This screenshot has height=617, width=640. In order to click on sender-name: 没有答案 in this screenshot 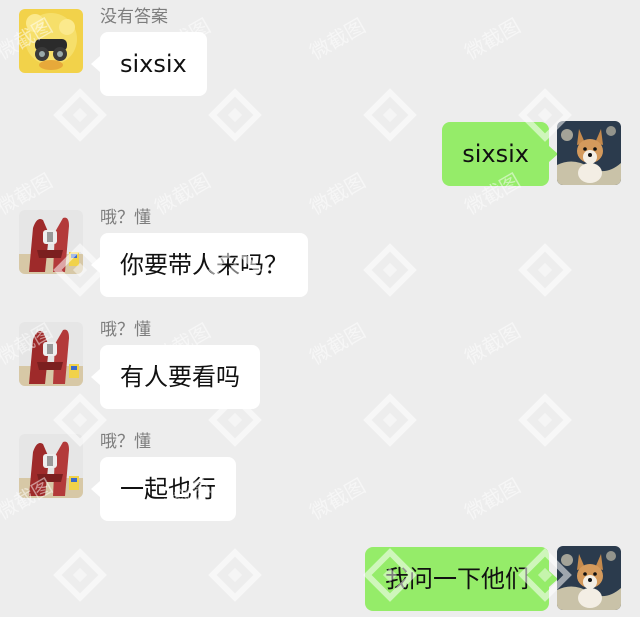, I will do `click(134, 17)`.